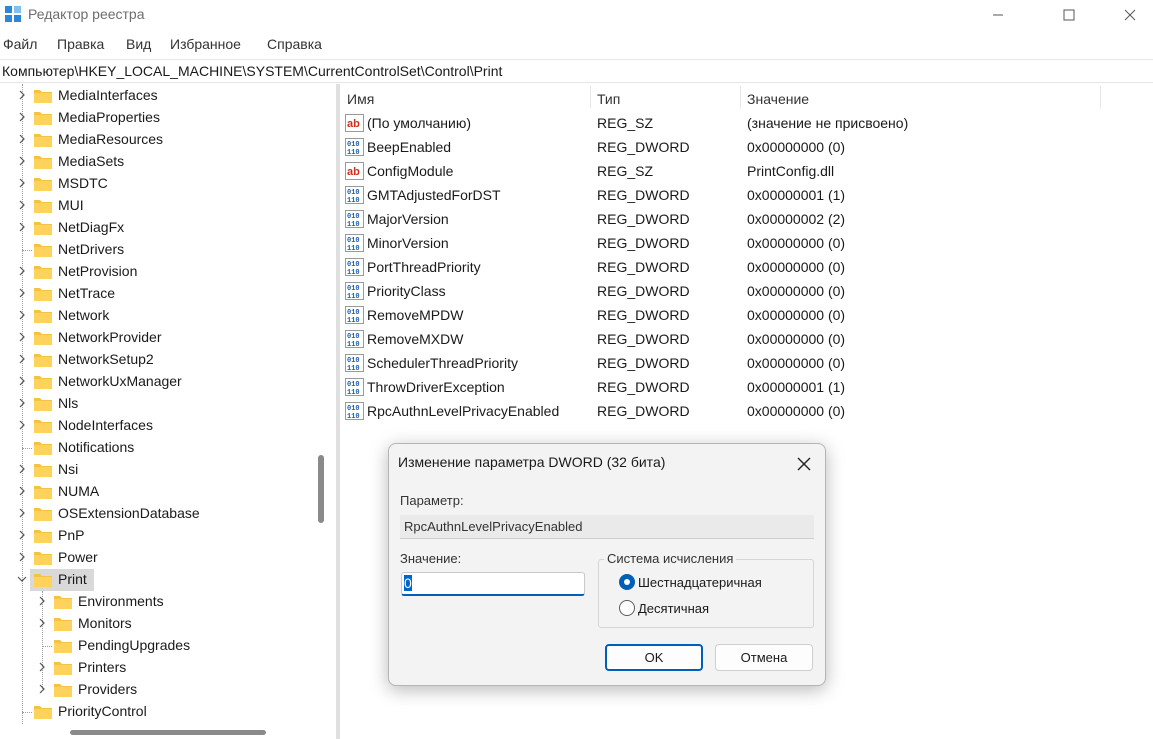 Image resolution: width=1153 pixels, height=739 pixels. I want to click on tree-vertical-scroll-thumb, so click(321, 489).